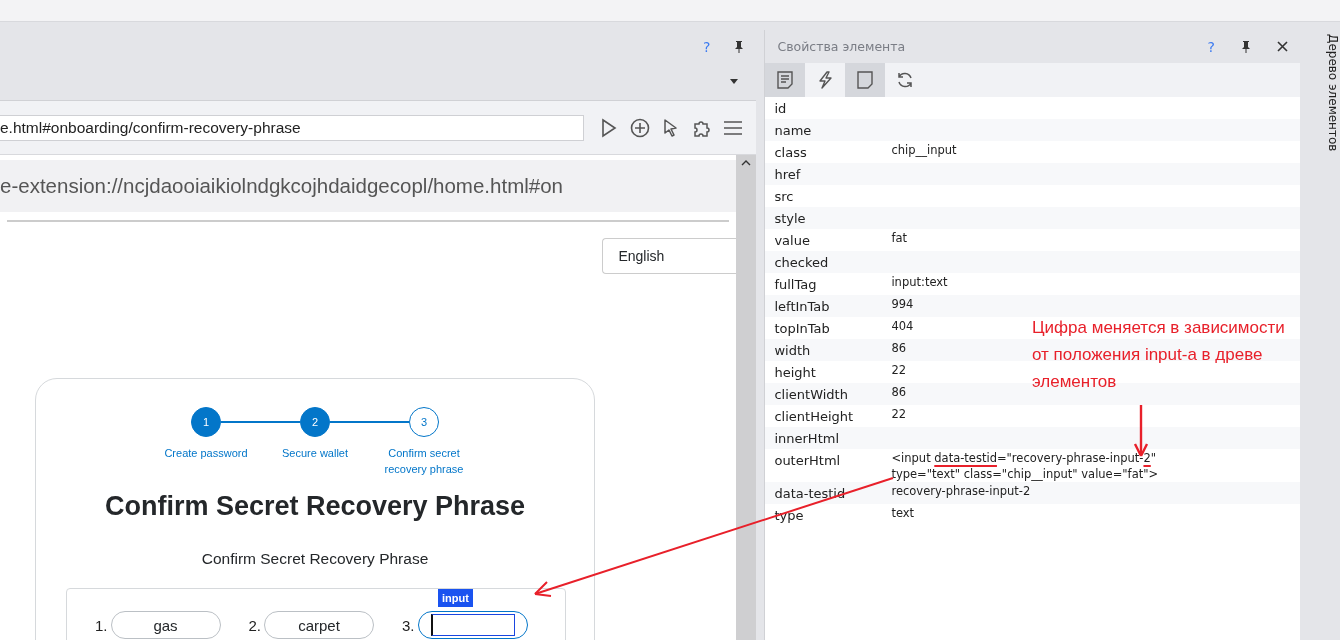 This screenshot has height=640, width=1340. Describe the element at coordinates (408, 625) in the screenshot. I see `word-number: 3.` at that location.